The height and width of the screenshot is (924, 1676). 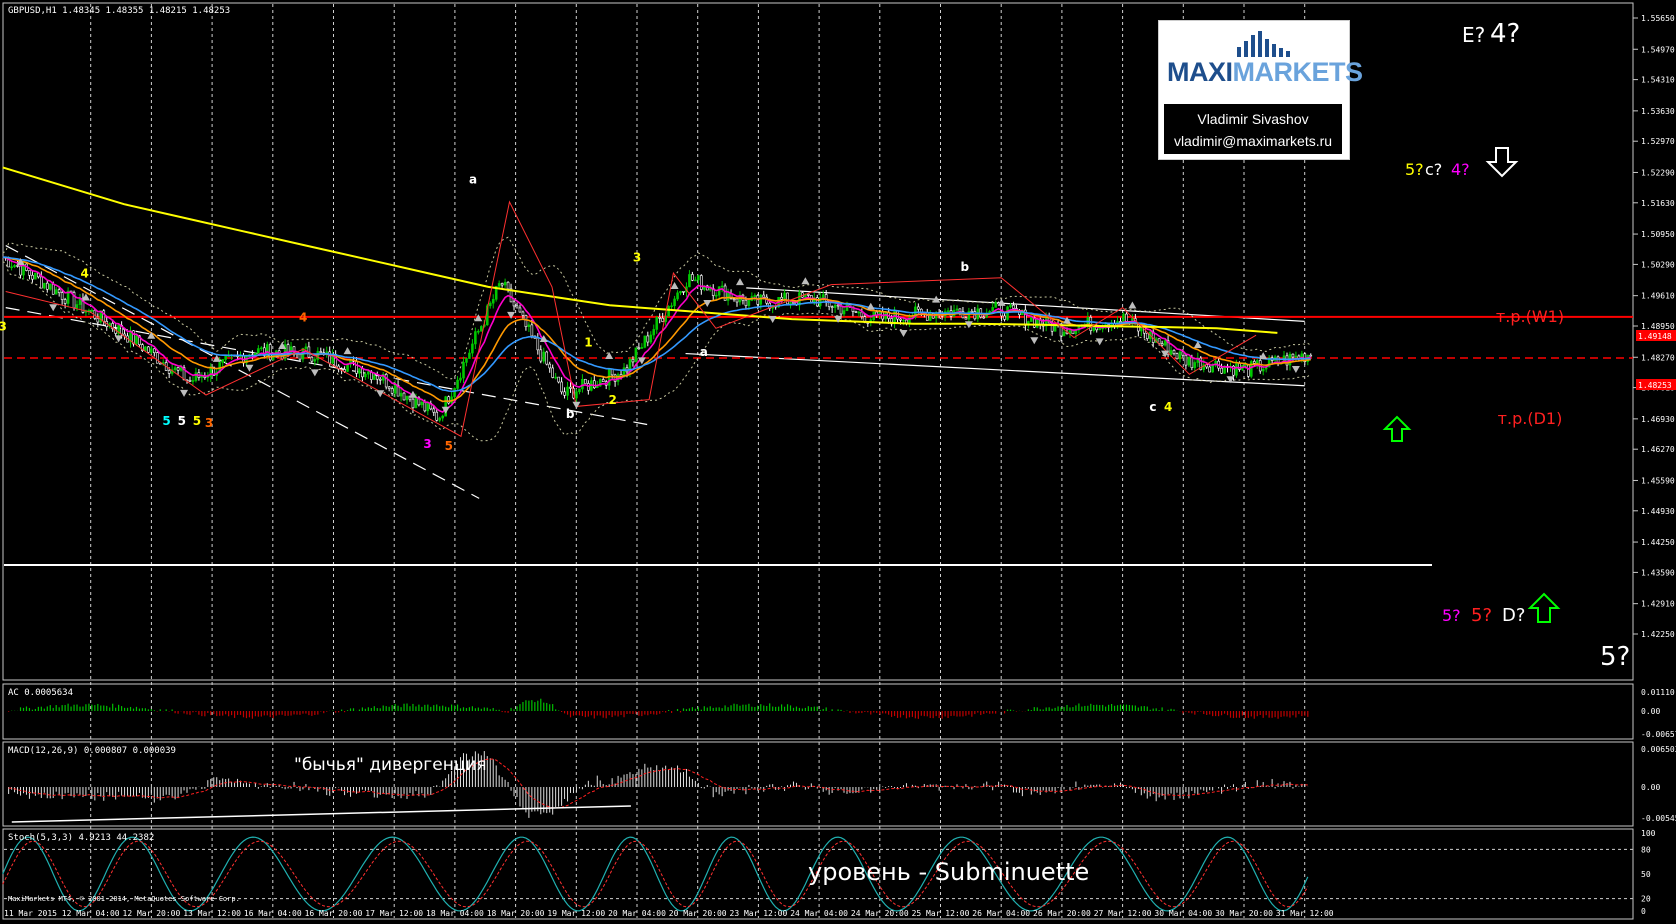 What do you see at coordinates (1658, 572) in the screenshot?
I see `price-tick-label: 1.43590` at bounding box center [1658, 572].